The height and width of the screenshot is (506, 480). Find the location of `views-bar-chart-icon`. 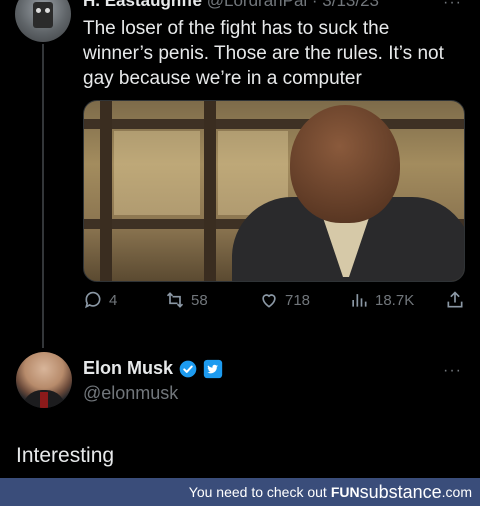

views-bar-chart-icon is located at coordinates (359, 300).